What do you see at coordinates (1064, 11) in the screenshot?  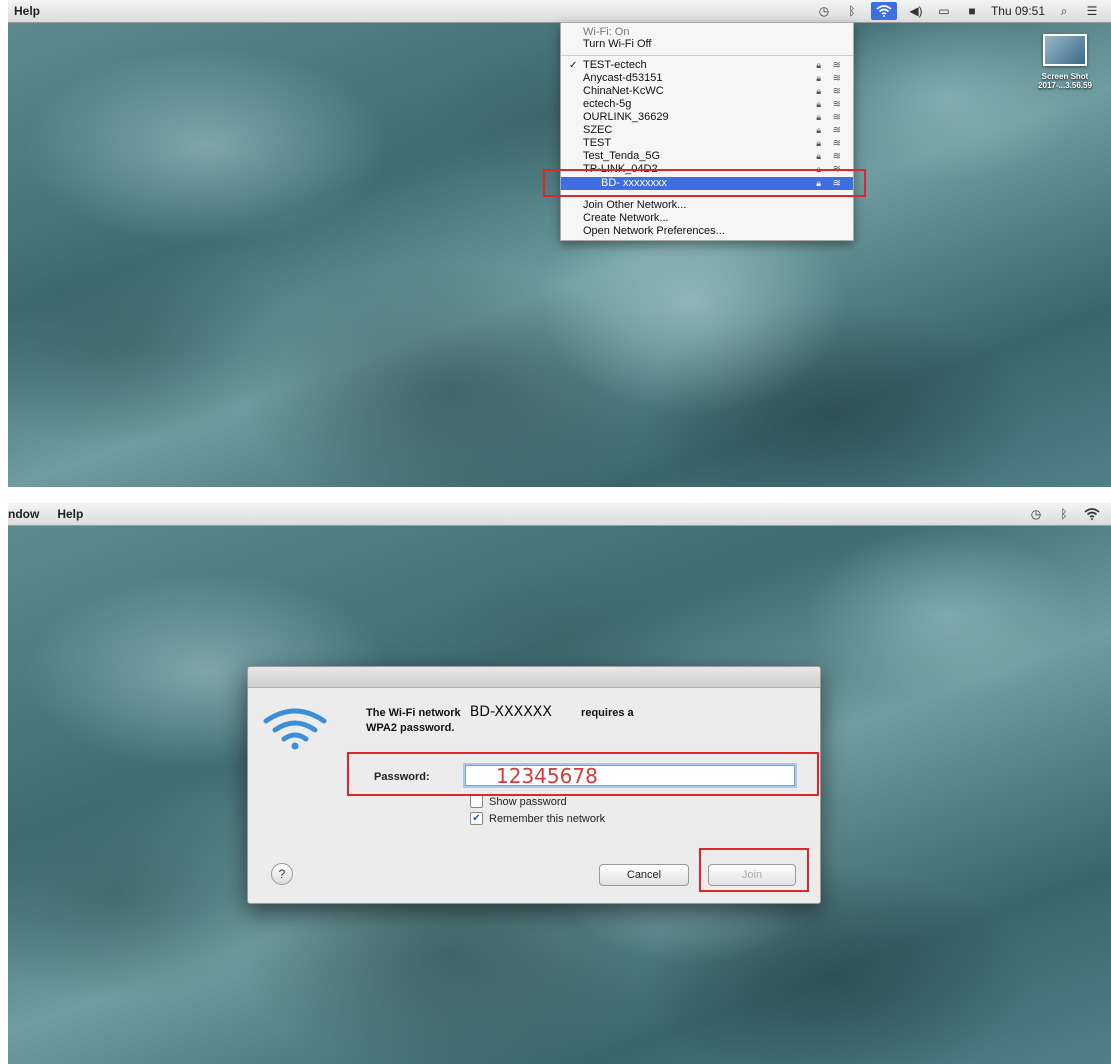 I see `search-icon: ⌕` at bounding box center [1064, 11].